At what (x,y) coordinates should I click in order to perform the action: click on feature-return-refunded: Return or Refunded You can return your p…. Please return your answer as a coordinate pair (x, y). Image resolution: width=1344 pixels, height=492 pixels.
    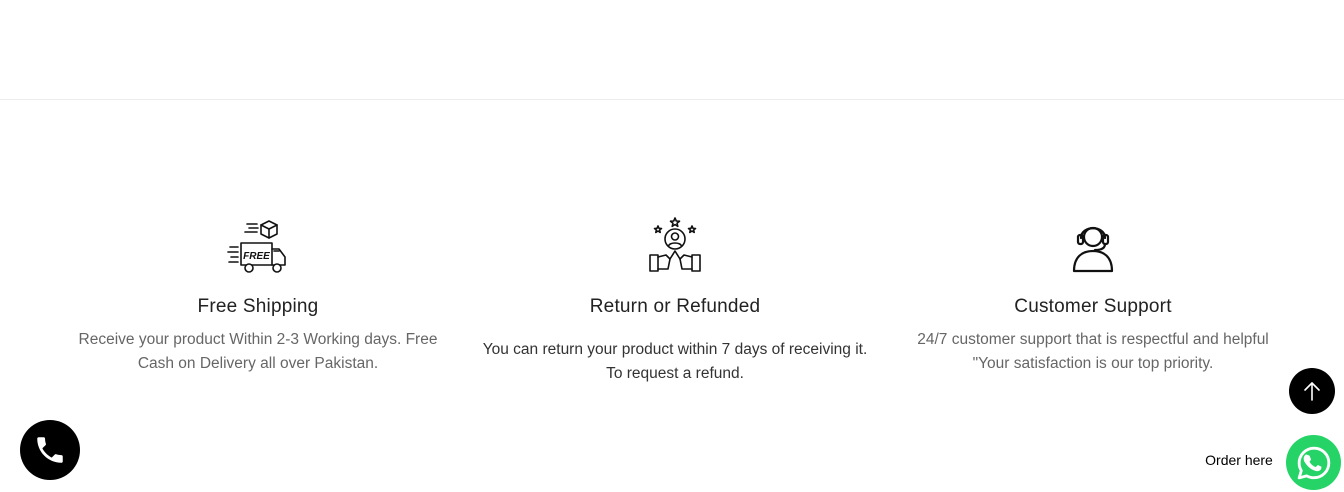
    Looking at the image, I should click on (675, 300).